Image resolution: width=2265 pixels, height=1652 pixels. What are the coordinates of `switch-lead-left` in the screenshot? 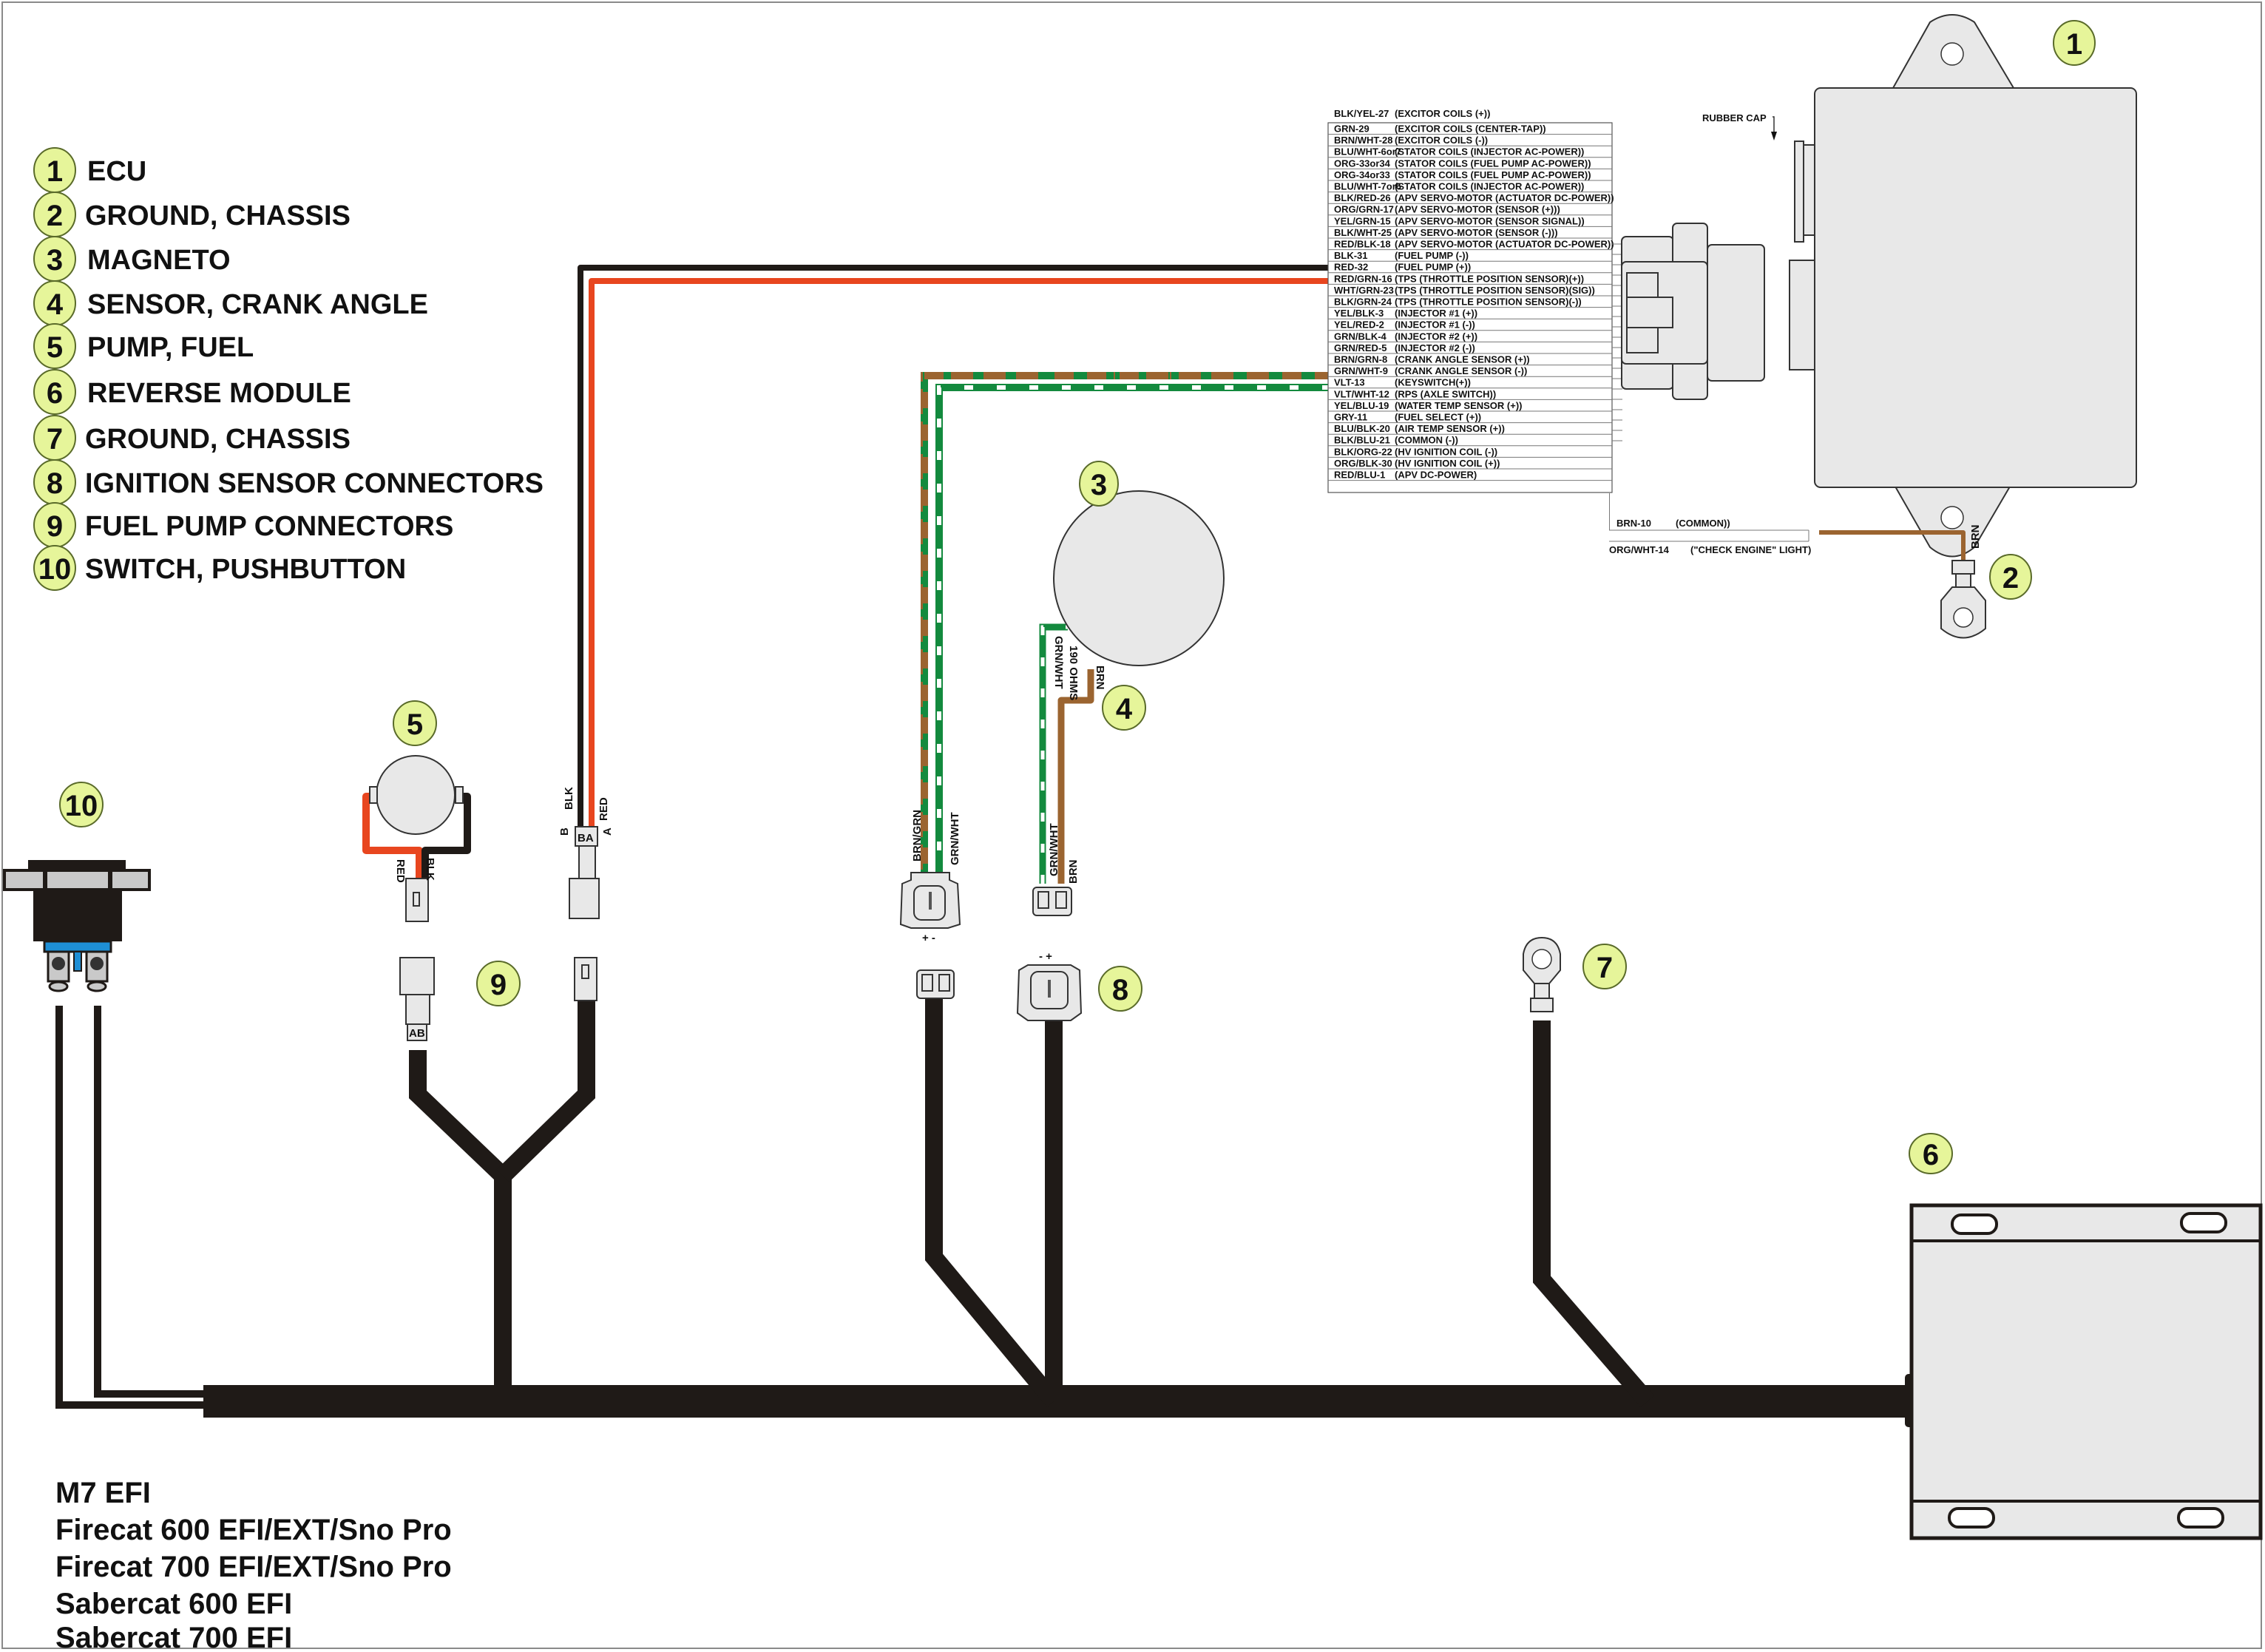 It's located at (131, 1207).